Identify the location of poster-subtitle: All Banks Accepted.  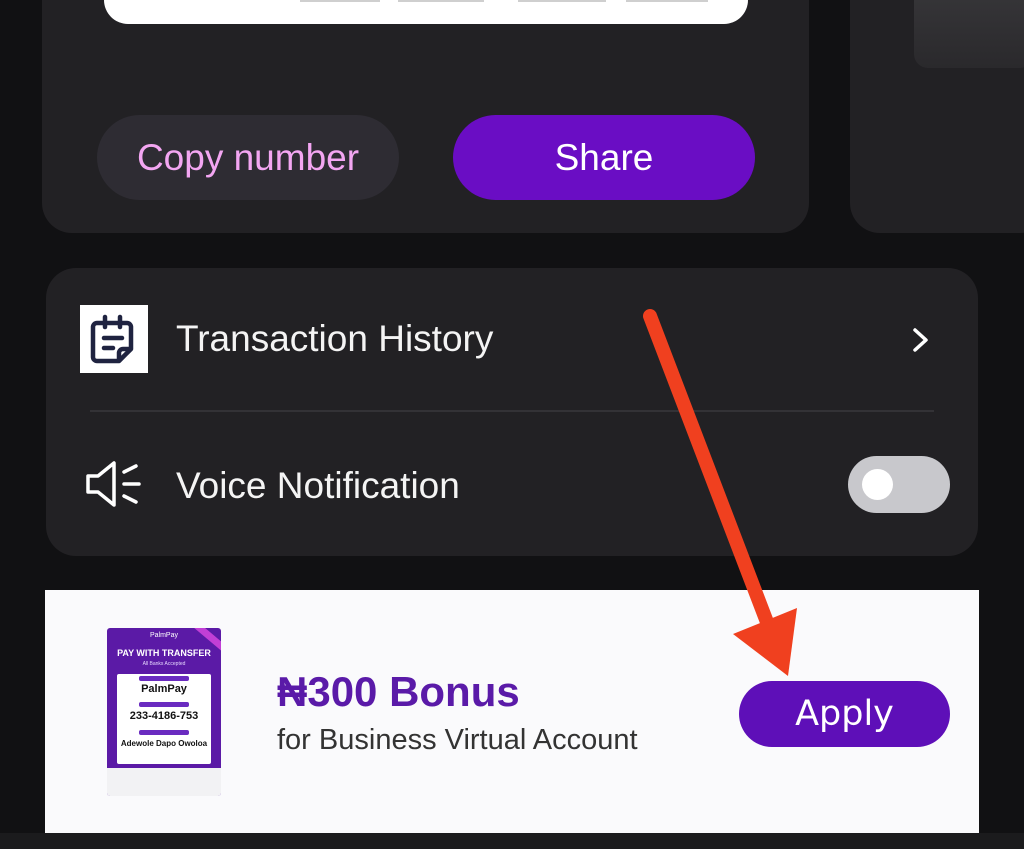
(164, 664).